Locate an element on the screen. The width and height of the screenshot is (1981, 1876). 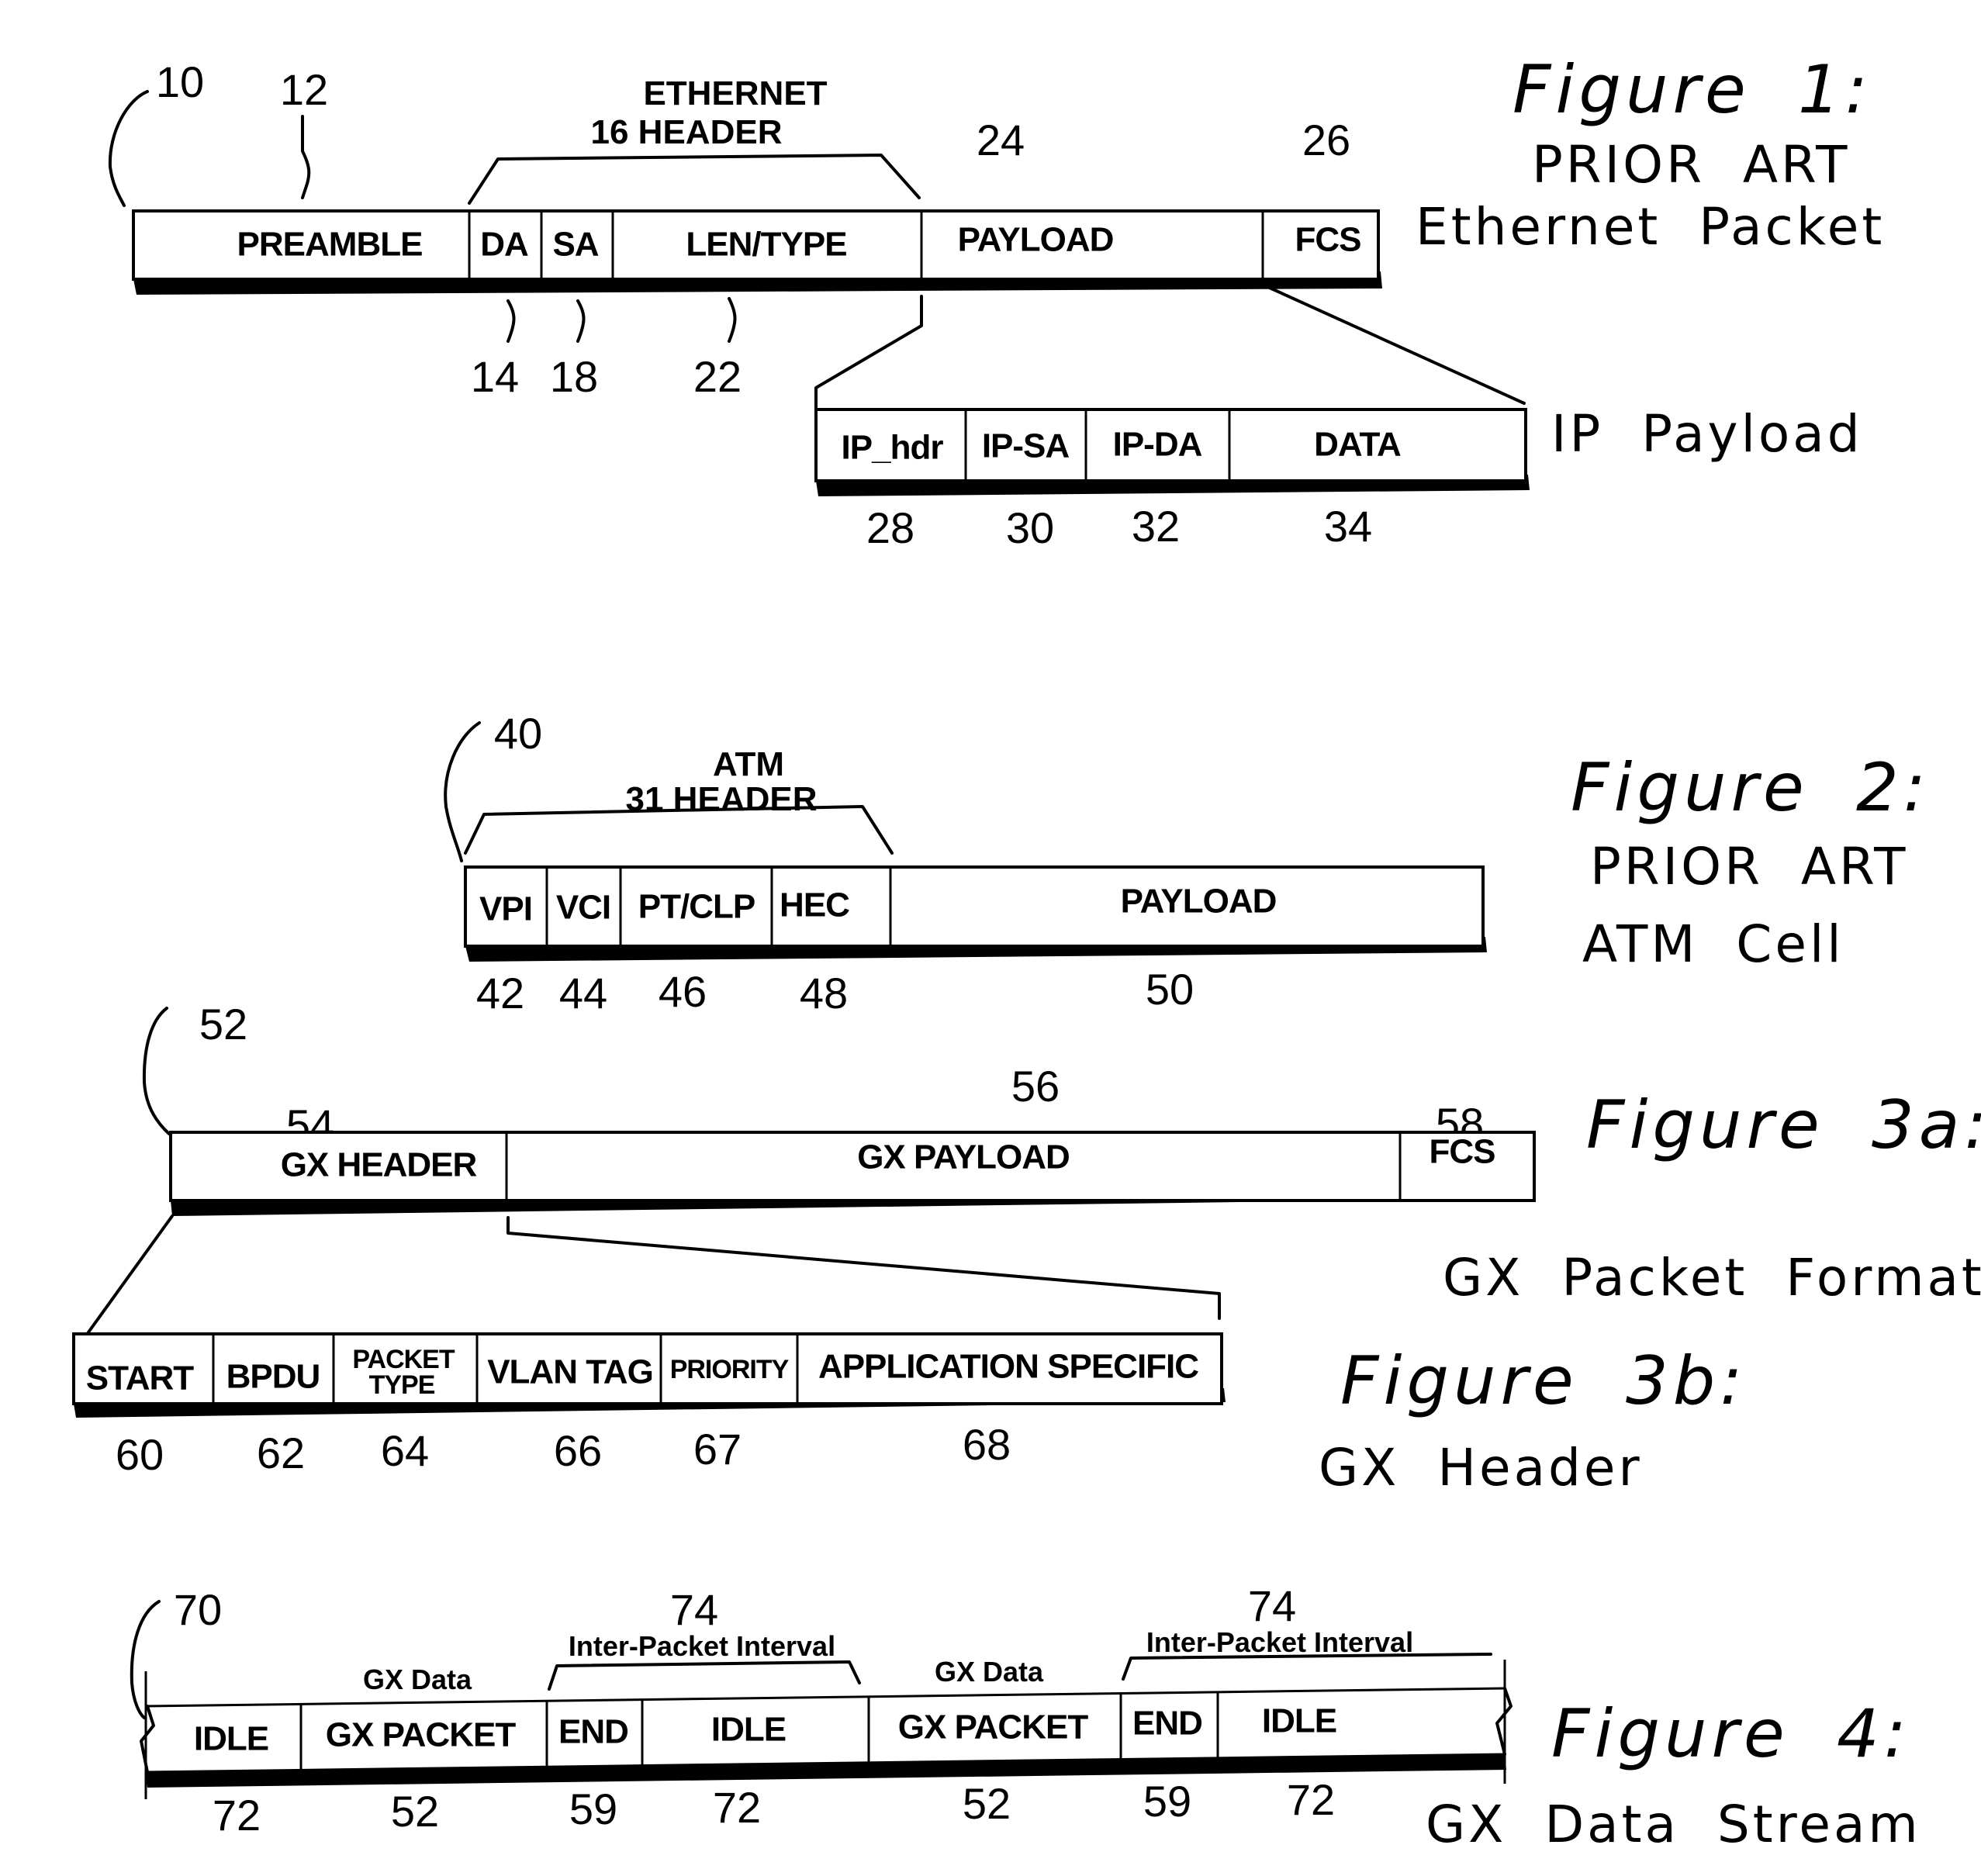
ref-48: 48 is located at coordinates (824, 993).